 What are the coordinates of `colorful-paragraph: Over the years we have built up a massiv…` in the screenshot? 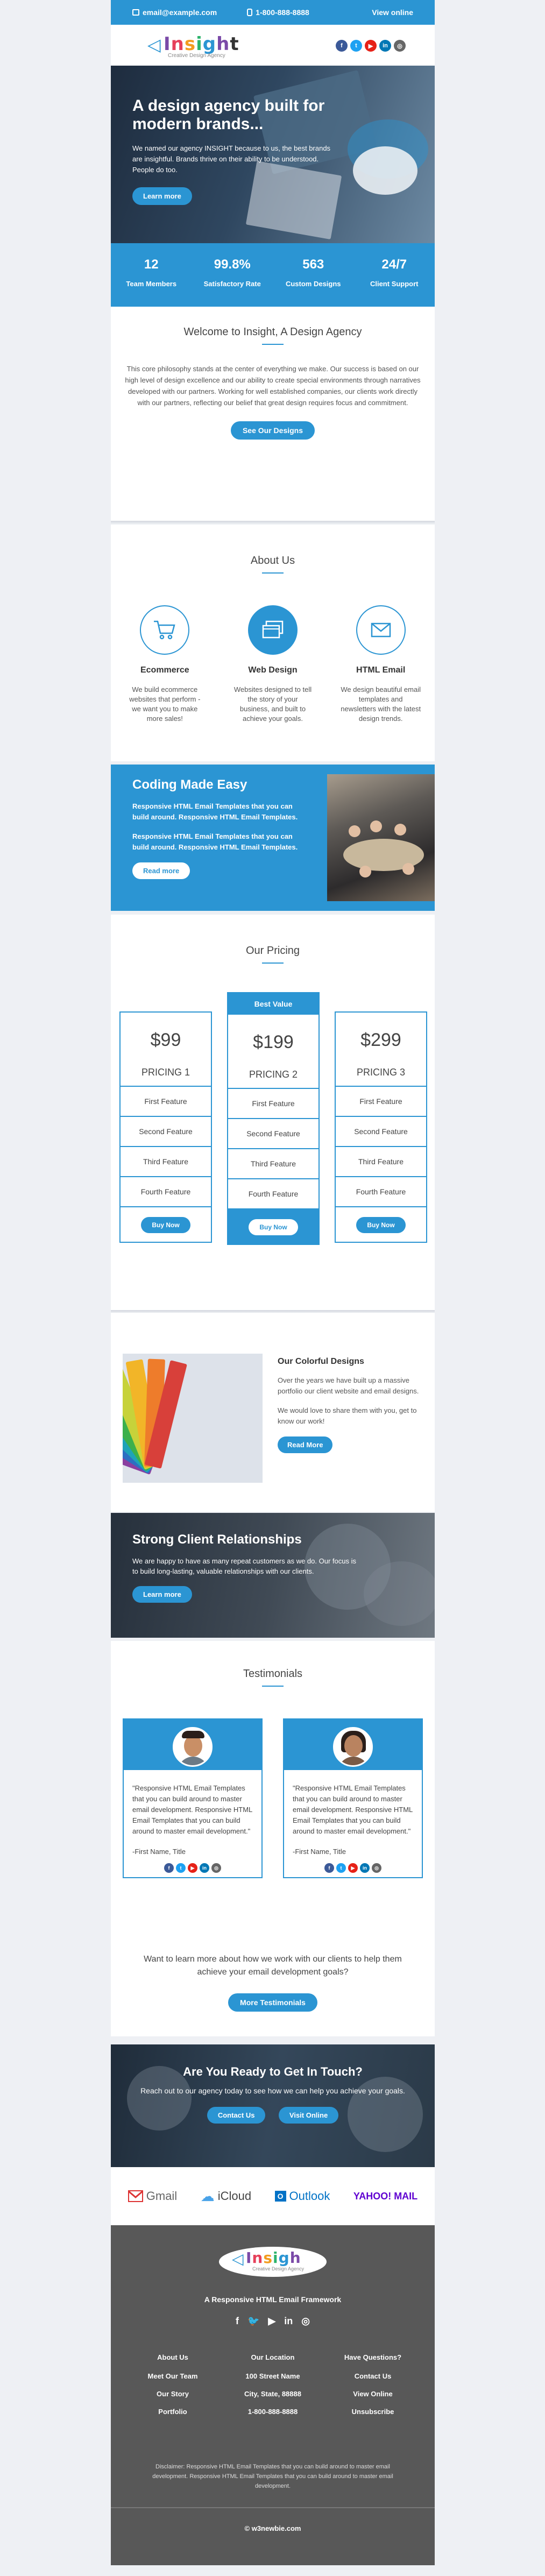 It's located at (348, 1385).